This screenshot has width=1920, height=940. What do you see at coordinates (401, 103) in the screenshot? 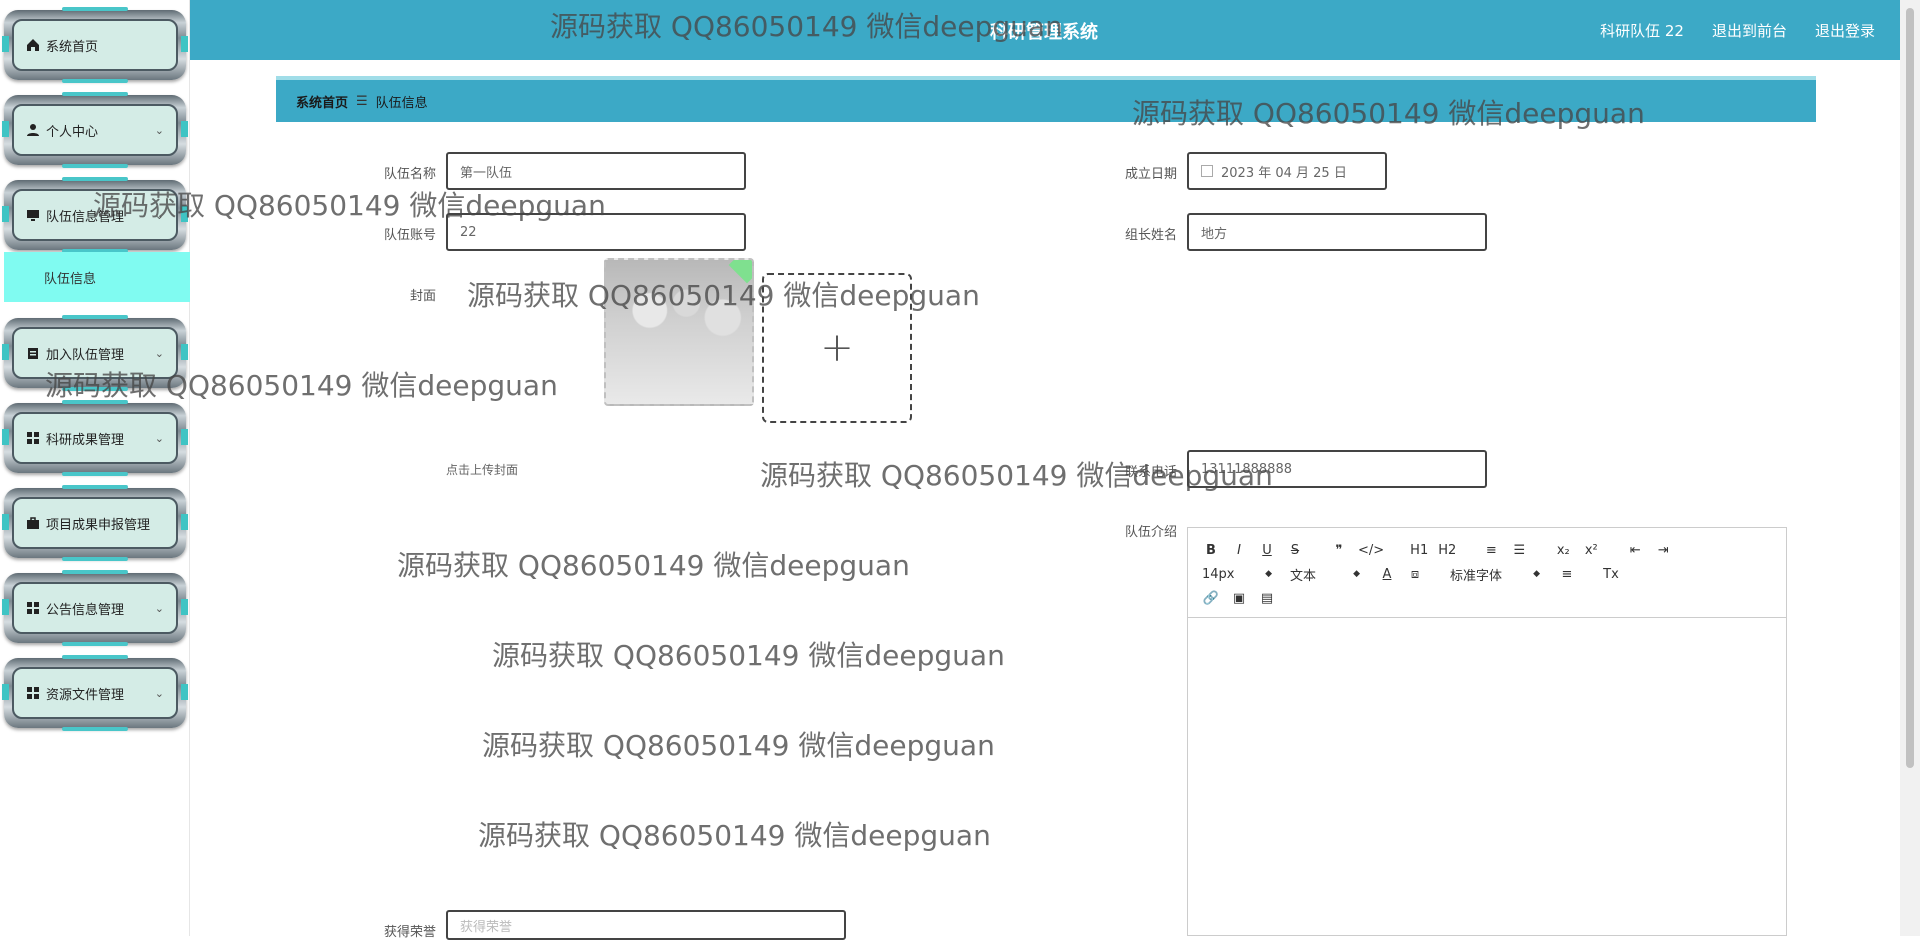
I see `breadcrumb-current: 队伍信息` at bounding box center [401, 103].